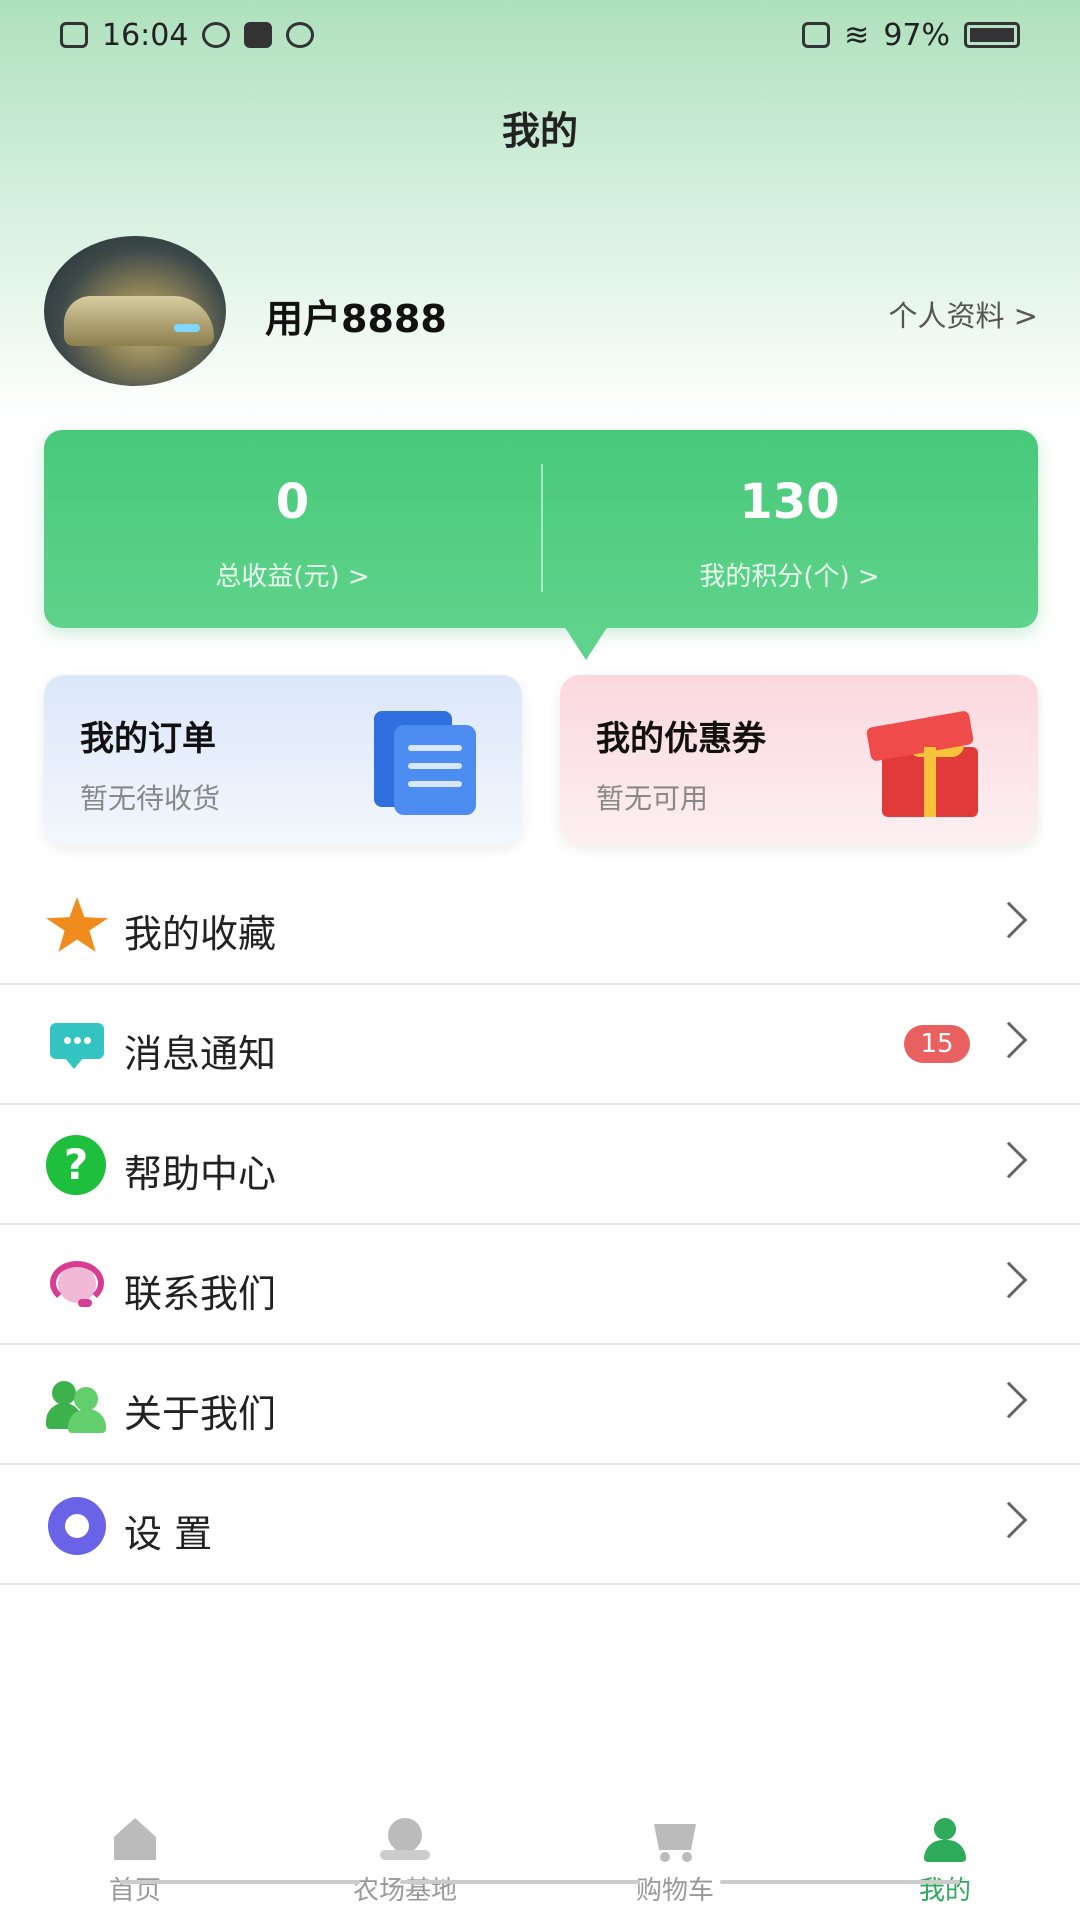 The height and width of the screenshot is (1920, 1080). Describe the element at coordinates (539, 131) in the screenshot. I see `page-title: 我的` at that location.